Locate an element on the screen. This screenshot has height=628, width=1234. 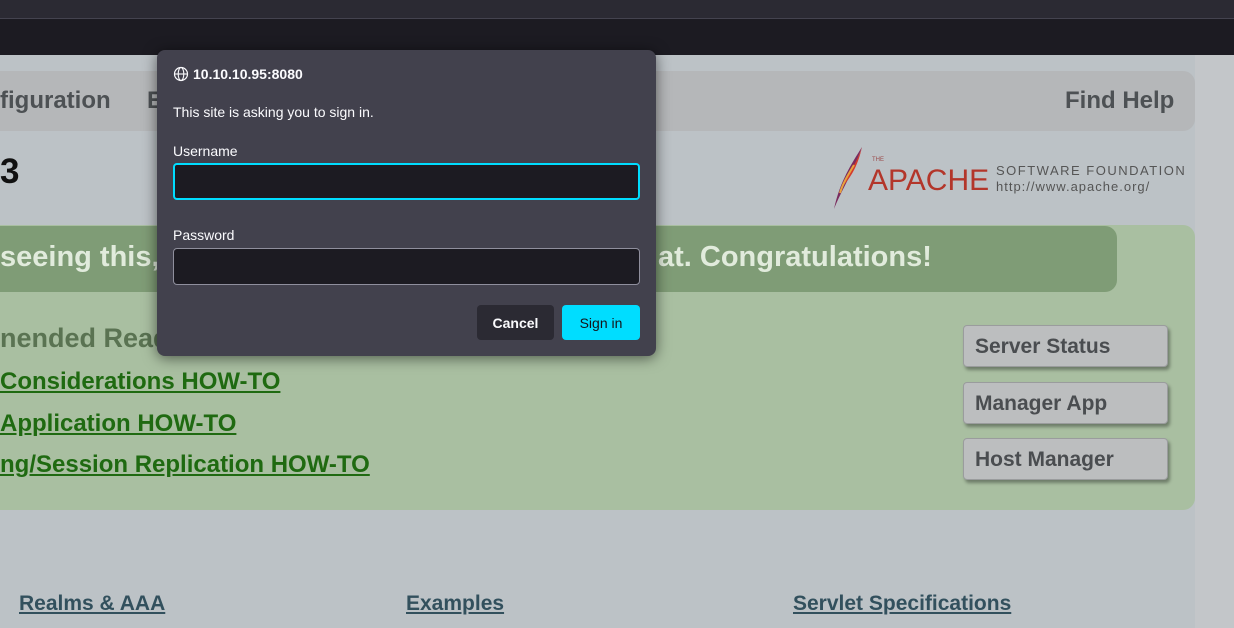
servlet-specifications-link: Servlet Specifications is located at coordinates (902, 604).